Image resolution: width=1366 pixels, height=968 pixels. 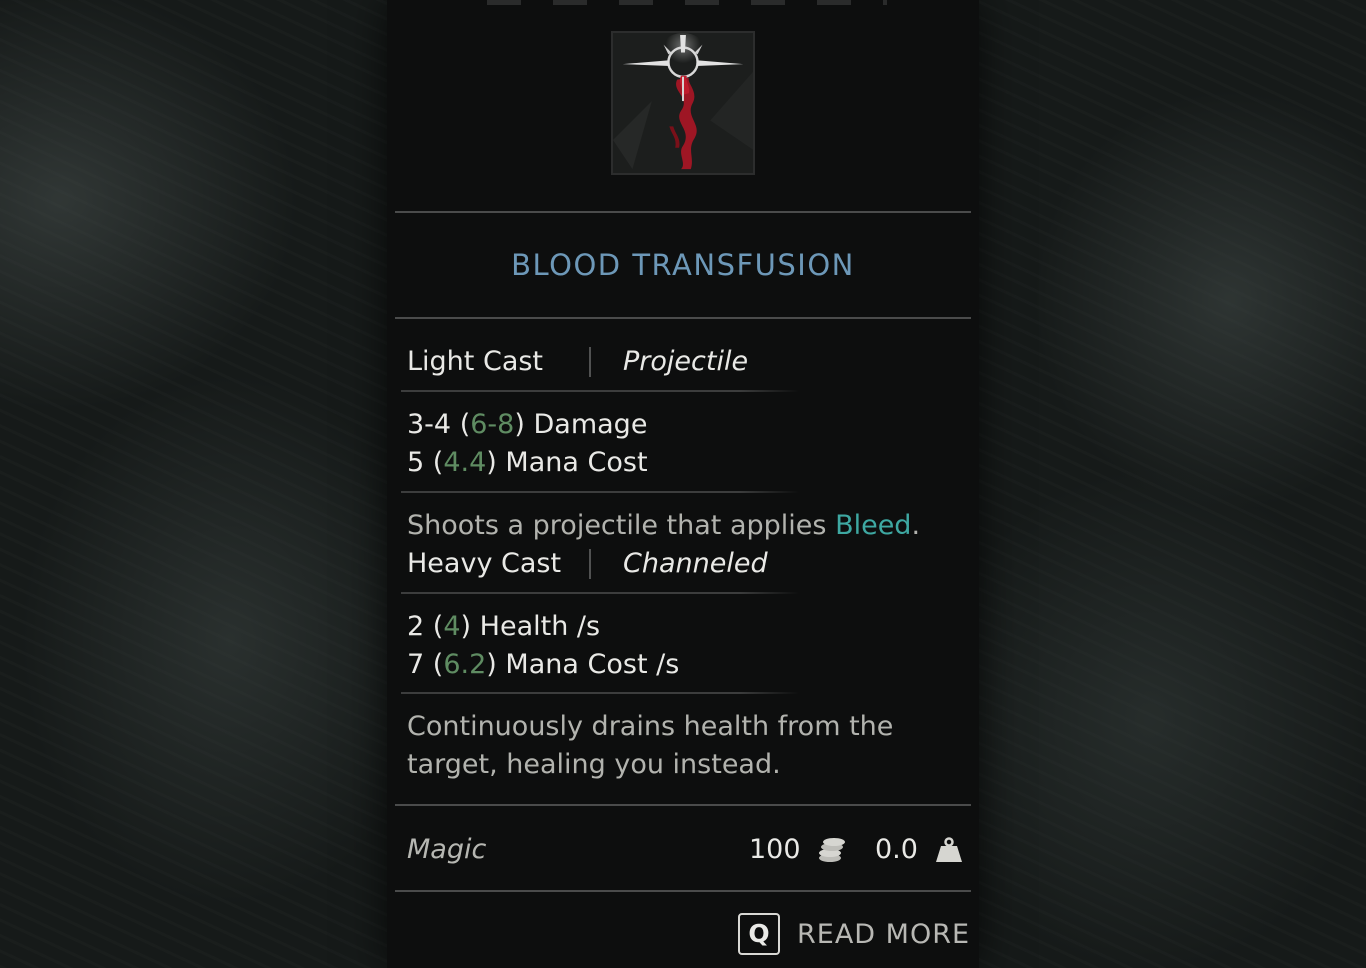 I want to click on upgraded-damage: 6-8, so click(x=492, y=424).